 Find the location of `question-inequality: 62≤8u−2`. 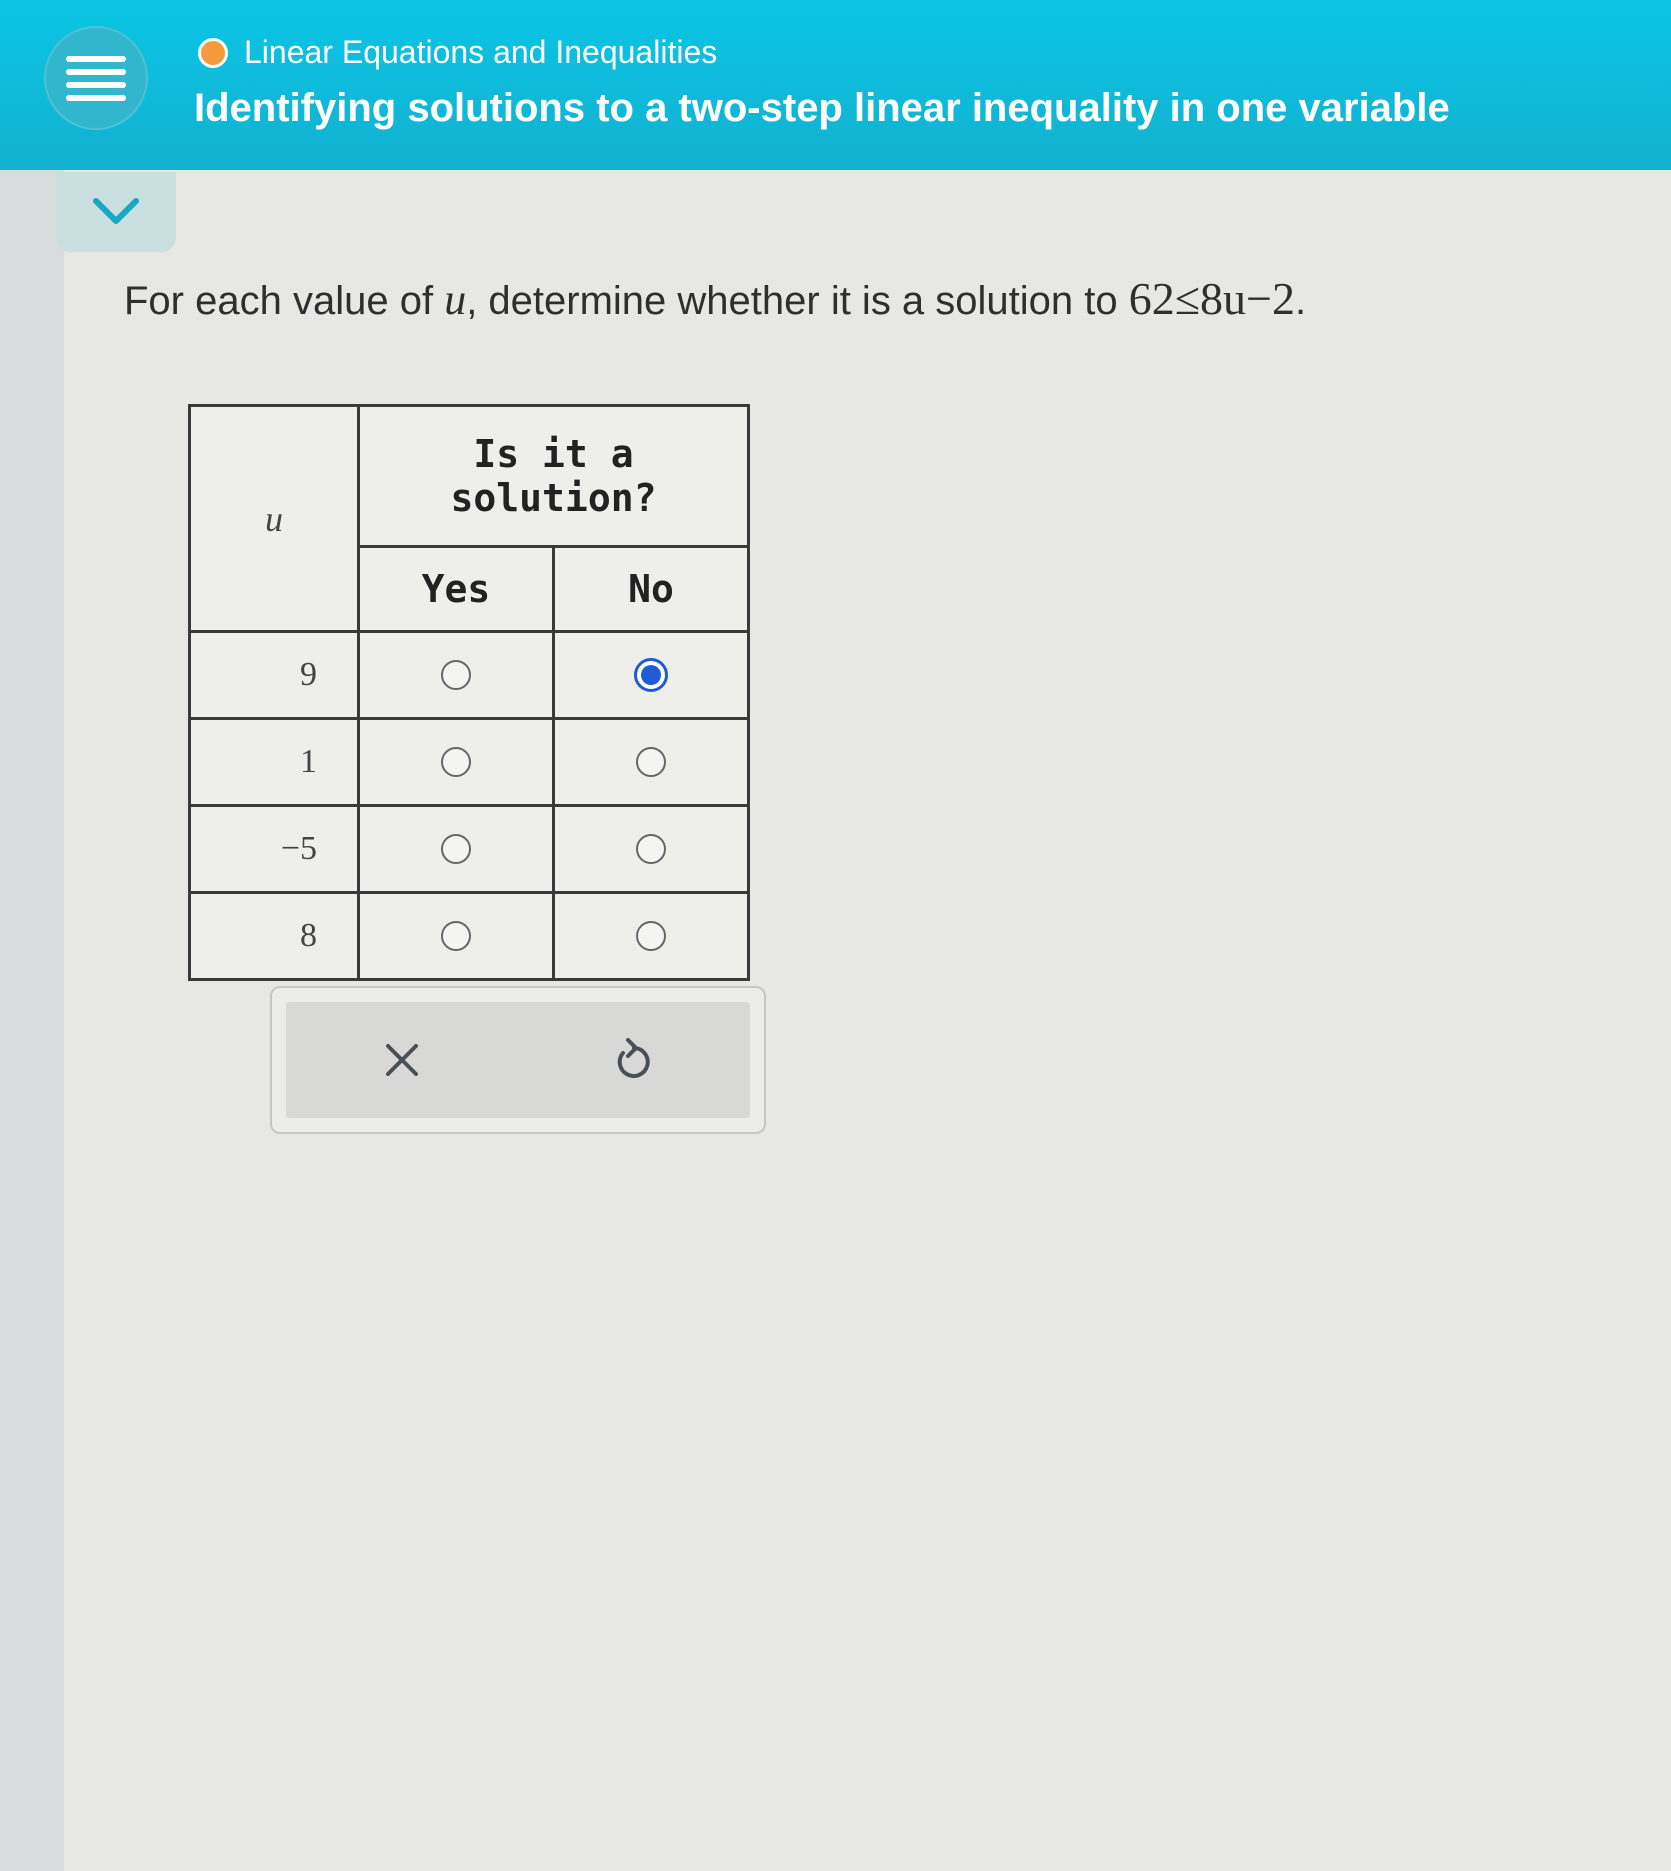

question-inequality: 62≤8u−2 is located at coordinates (1211, 298).